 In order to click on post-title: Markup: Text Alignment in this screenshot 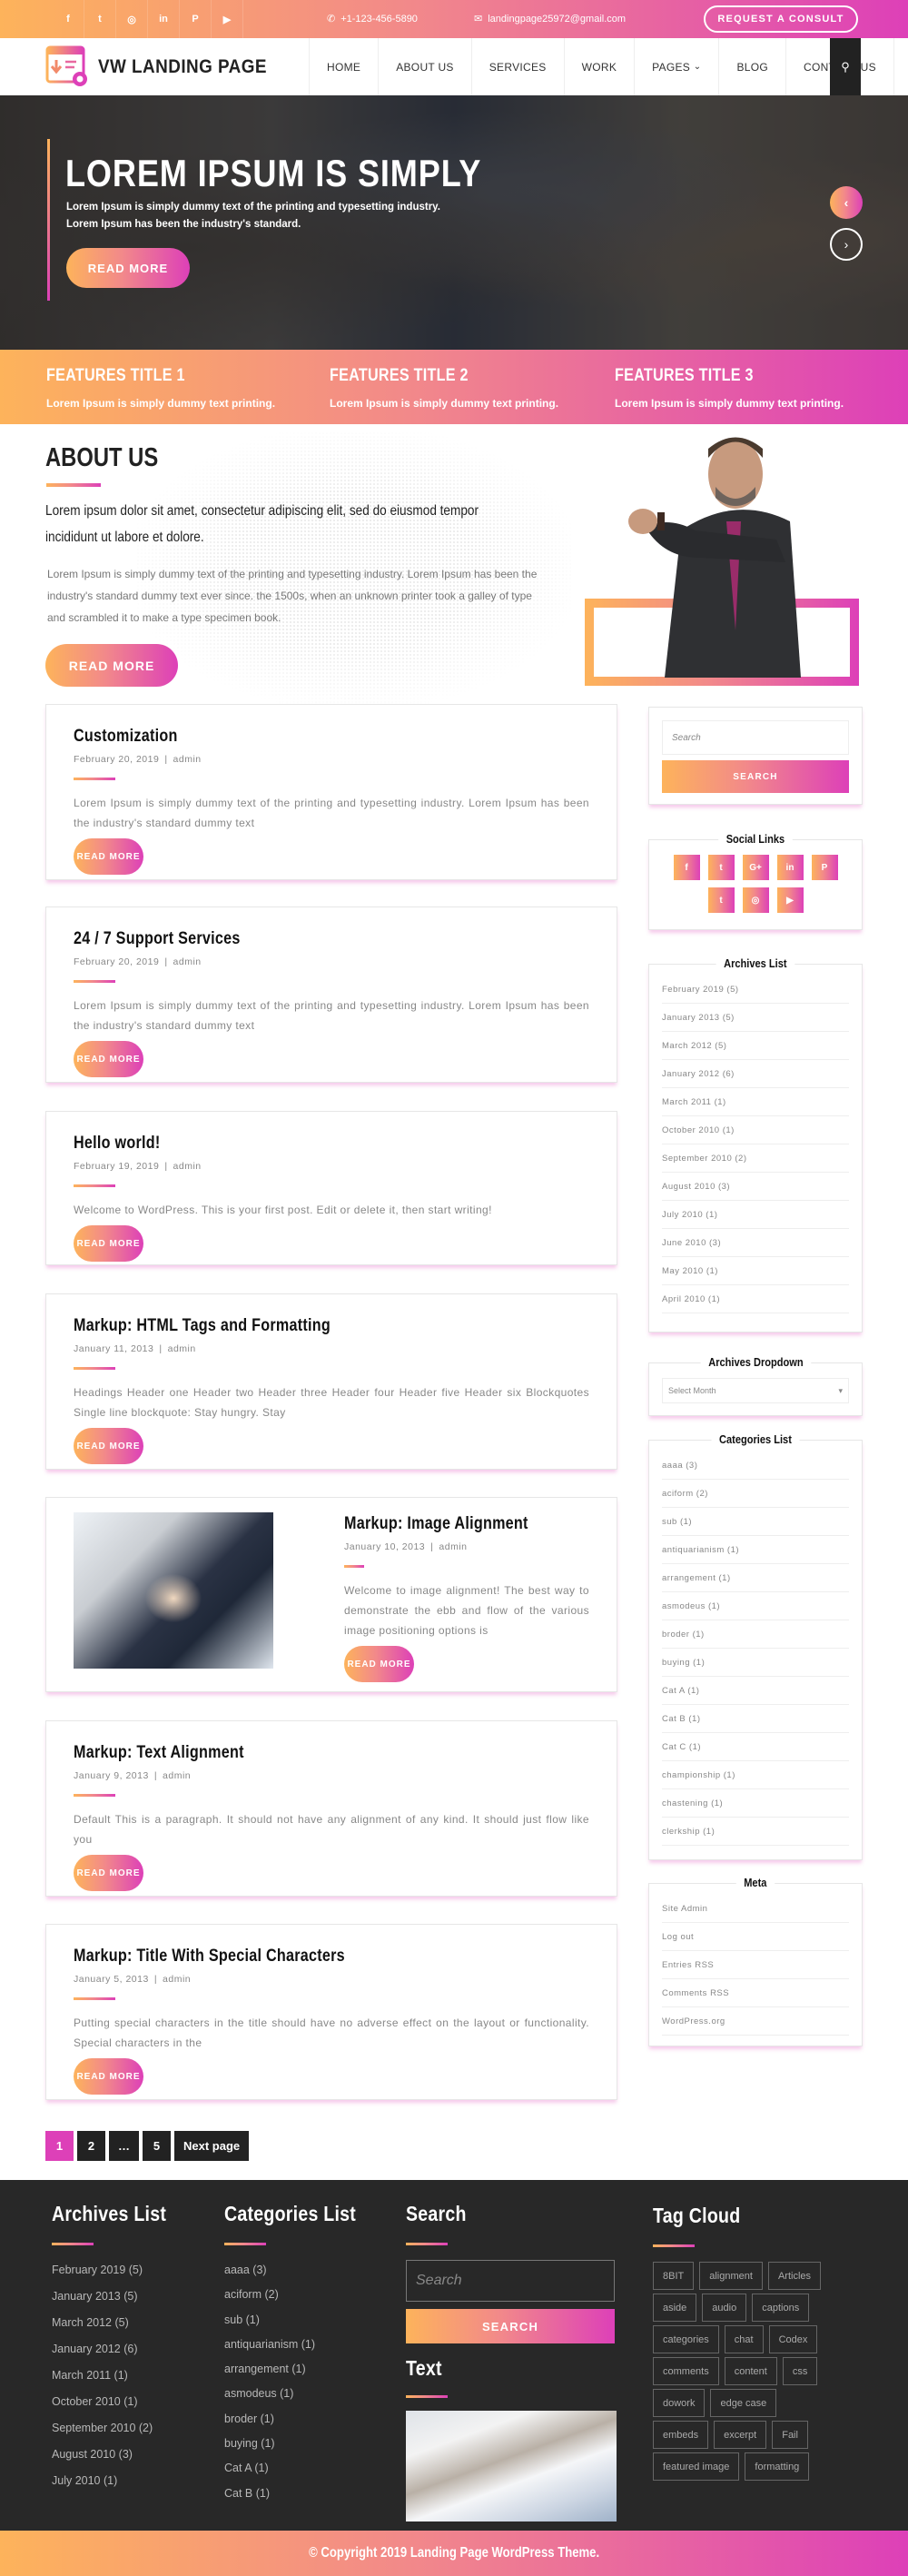, I will do `click(293, 1753)`.